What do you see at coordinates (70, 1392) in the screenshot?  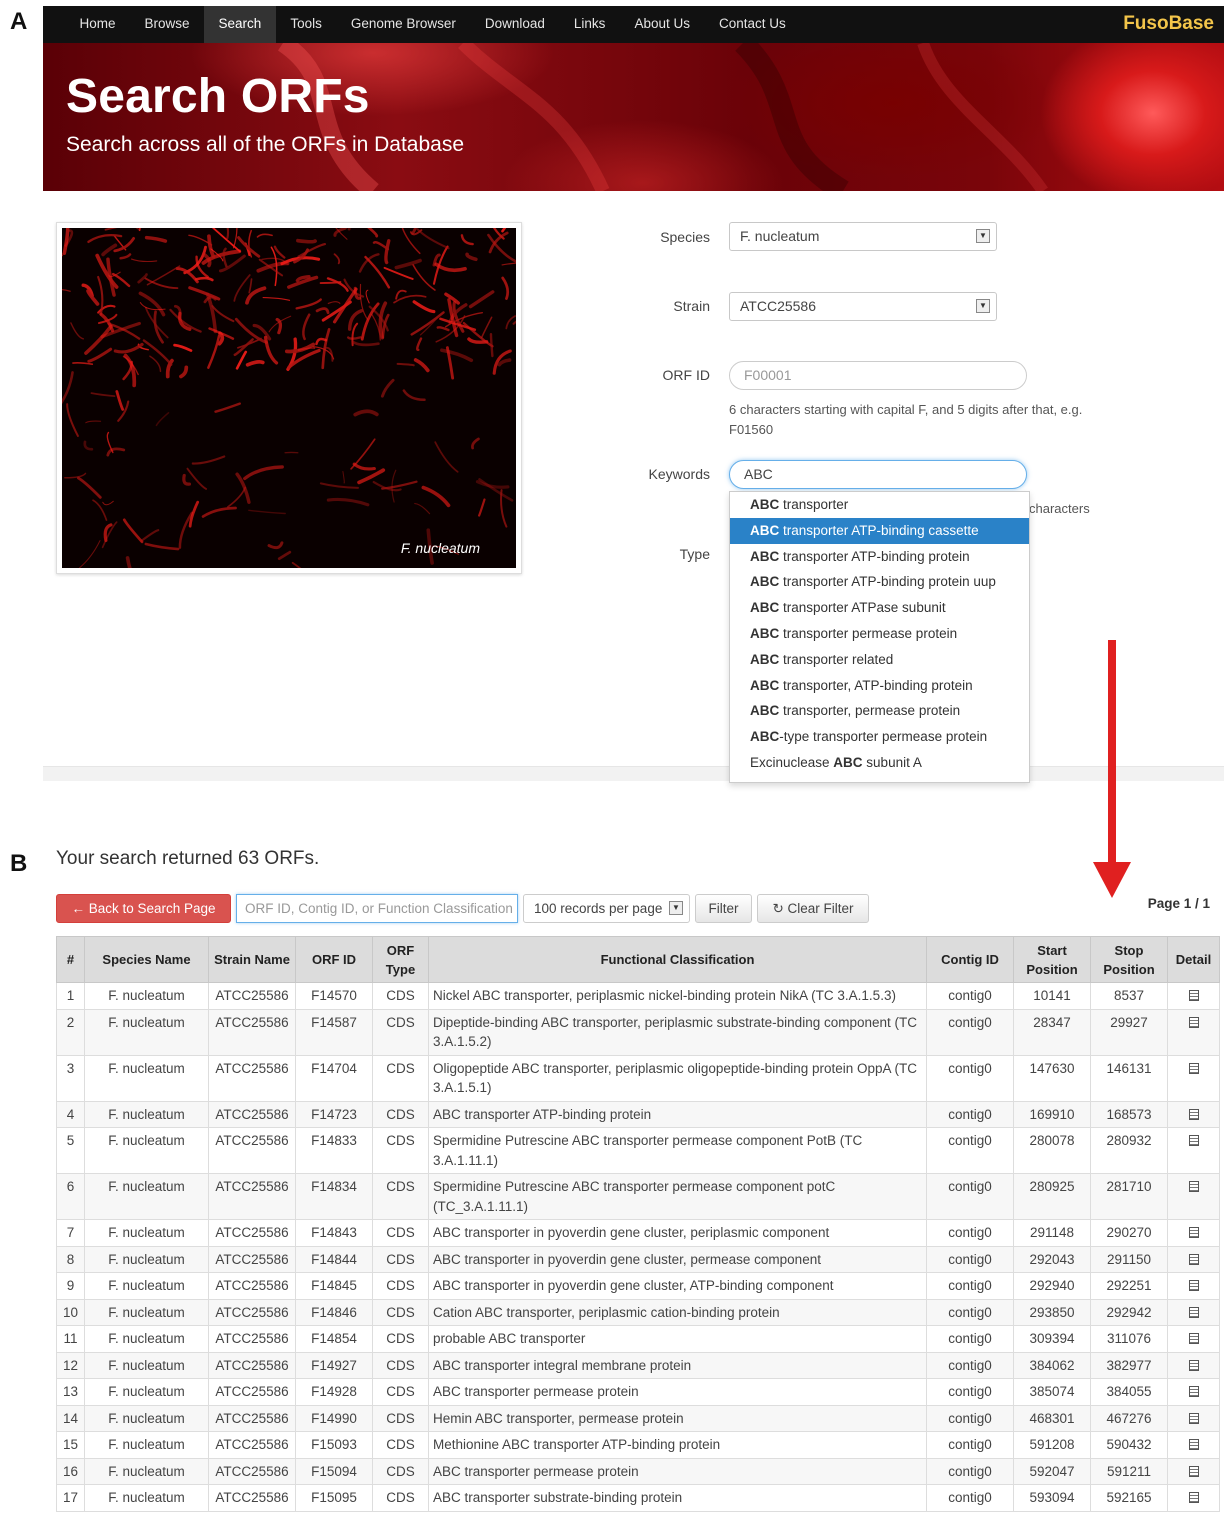 I see `table-cell: 13` at bounding box center [70, 1392].